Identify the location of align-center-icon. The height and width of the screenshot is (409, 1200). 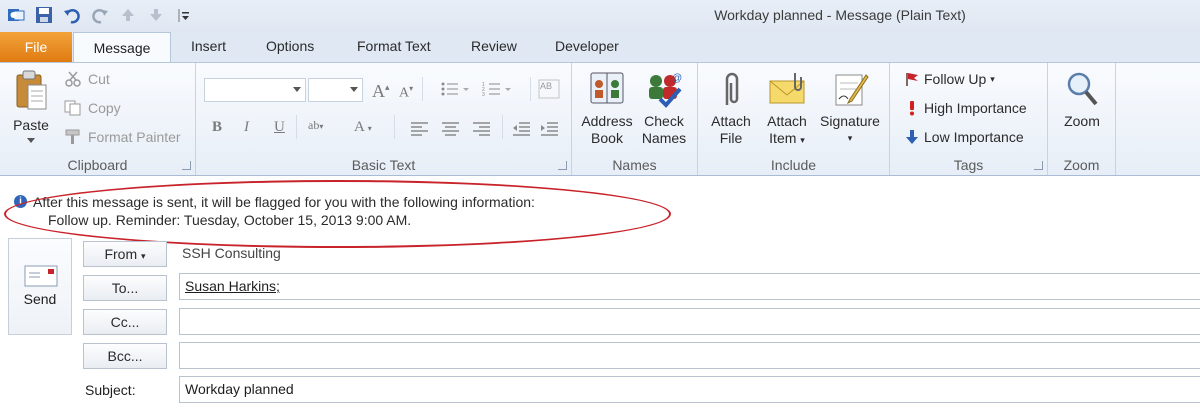
(451, 130).